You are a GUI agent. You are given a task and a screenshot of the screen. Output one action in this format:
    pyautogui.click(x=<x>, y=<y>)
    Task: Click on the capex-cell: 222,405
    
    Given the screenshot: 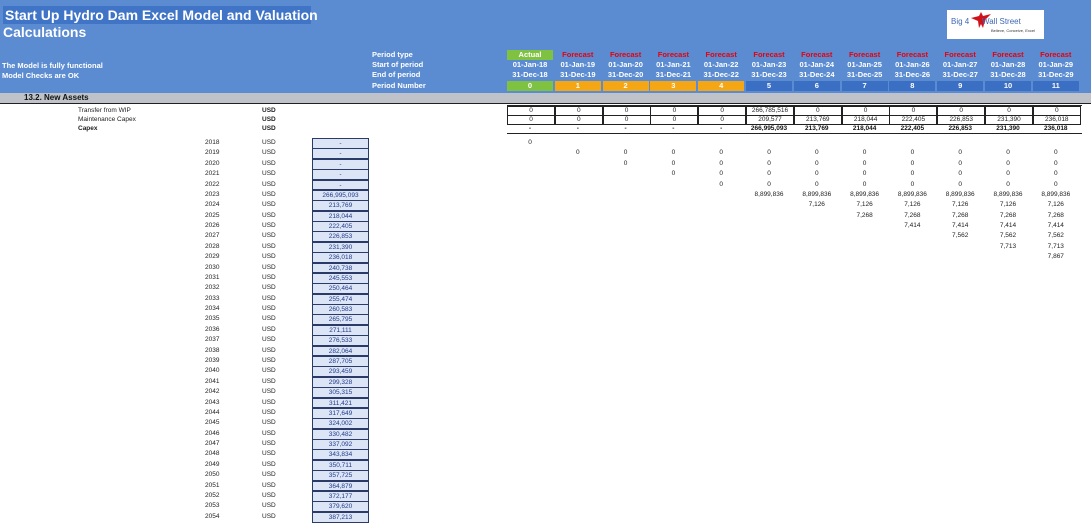 What is the action you would take?
    pyautogui.click(x=912, y=128)
    